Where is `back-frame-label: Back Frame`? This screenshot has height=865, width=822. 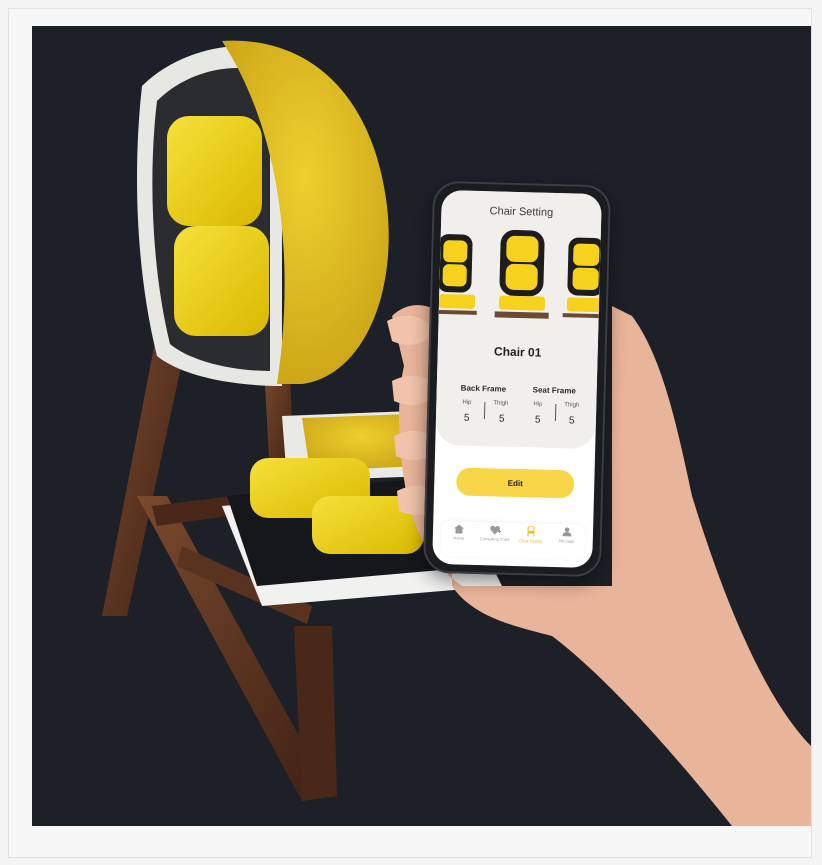
back-frame-label: Back Frame is located at coordinates (483, 388).